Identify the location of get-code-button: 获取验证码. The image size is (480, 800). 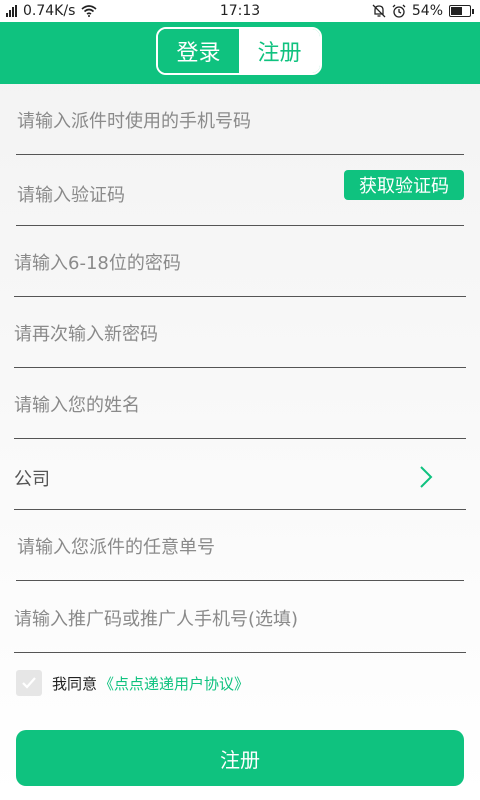
(404, 185).